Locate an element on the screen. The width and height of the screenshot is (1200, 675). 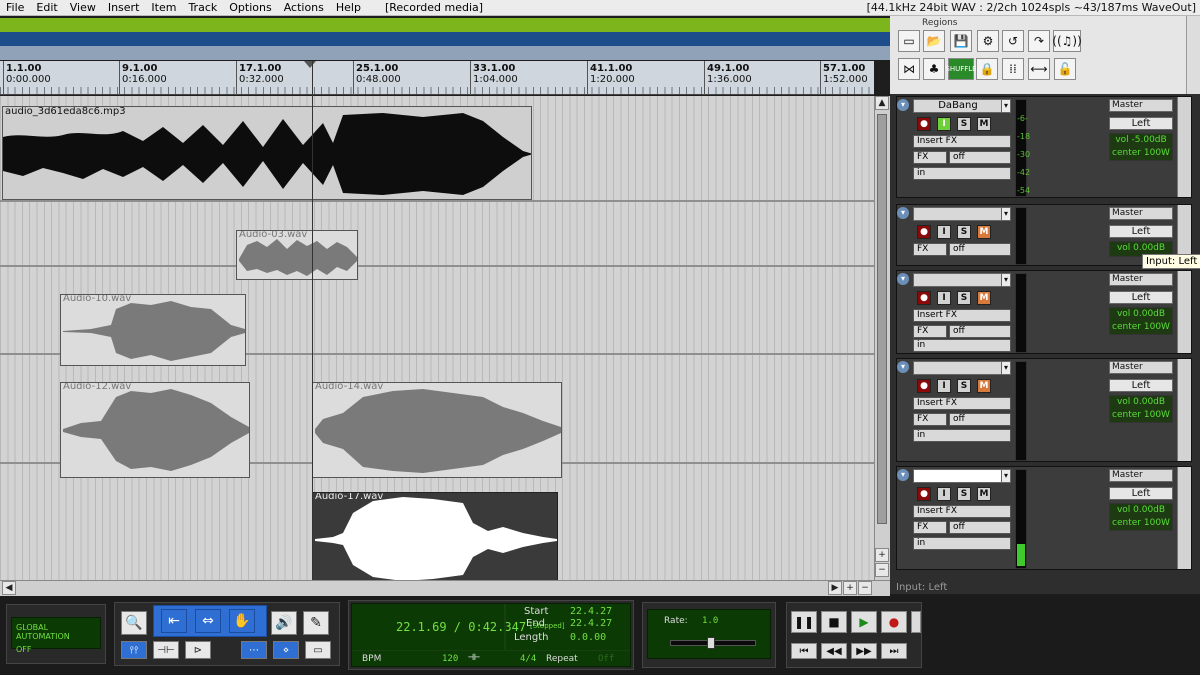
scroll-left-icon: ◀ is located at coordinates (9, 588).